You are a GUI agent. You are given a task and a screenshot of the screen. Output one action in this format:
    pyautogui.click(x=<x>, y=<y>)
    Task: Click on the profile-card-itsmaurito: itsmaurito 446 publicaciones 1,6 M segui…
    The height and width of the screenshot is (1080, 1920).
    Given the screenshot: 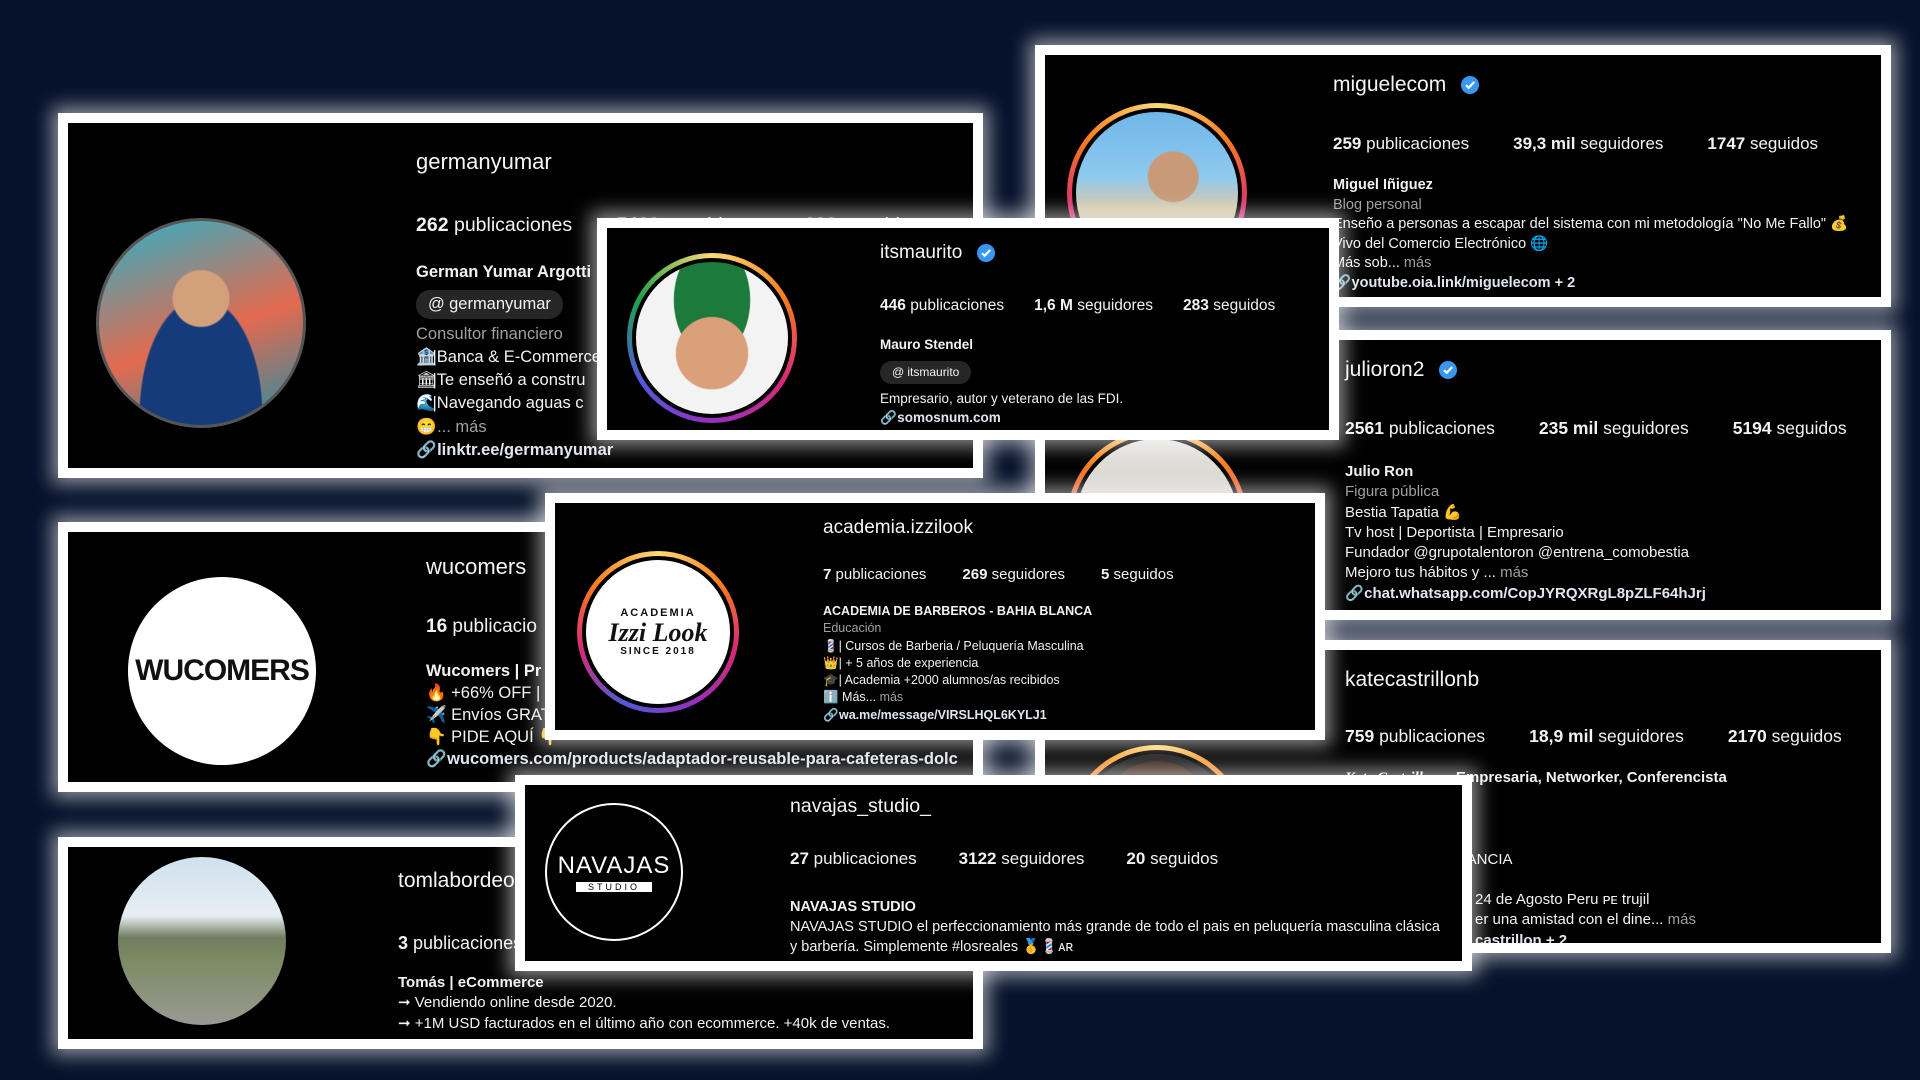 What is the action you would take?
    pyautogui.click(x=968, y=329)
    